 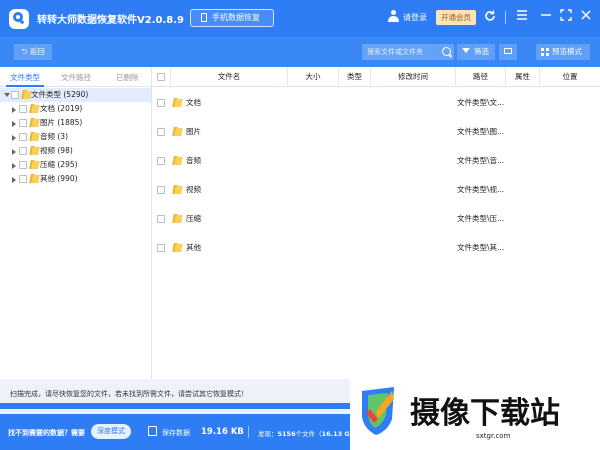 I want to click on tree-item-label: 视频 (98), so click(x=56, y=150).